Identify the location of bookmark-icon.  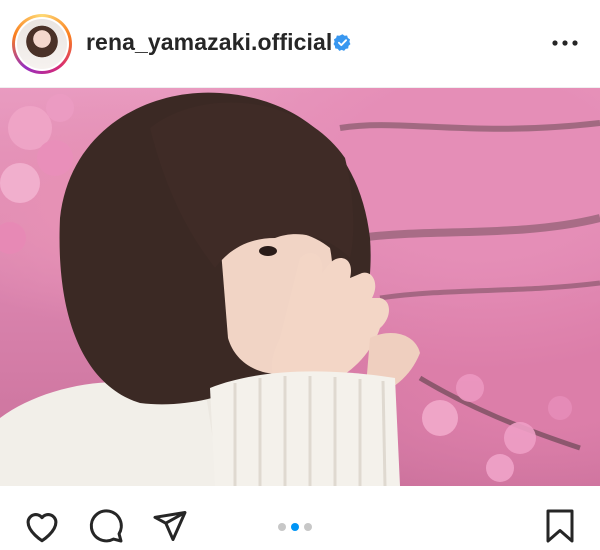
(560, 526).